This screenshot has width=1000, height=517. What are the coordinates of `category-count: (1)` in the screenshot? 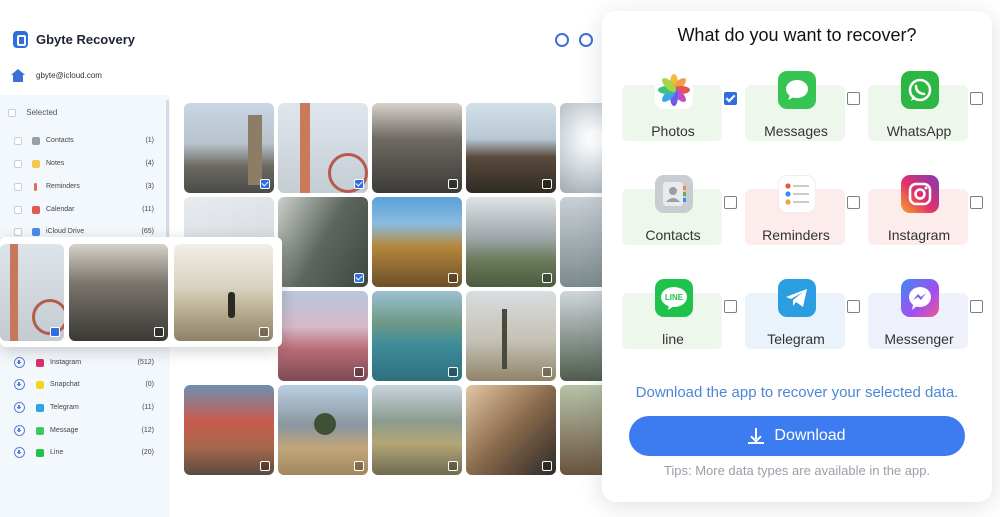 It's located at (149, 140).